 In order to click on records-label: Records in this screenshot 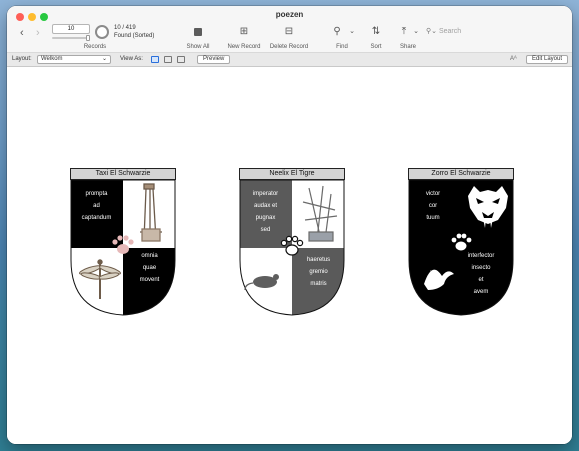, I will do `click(95, 47)`.